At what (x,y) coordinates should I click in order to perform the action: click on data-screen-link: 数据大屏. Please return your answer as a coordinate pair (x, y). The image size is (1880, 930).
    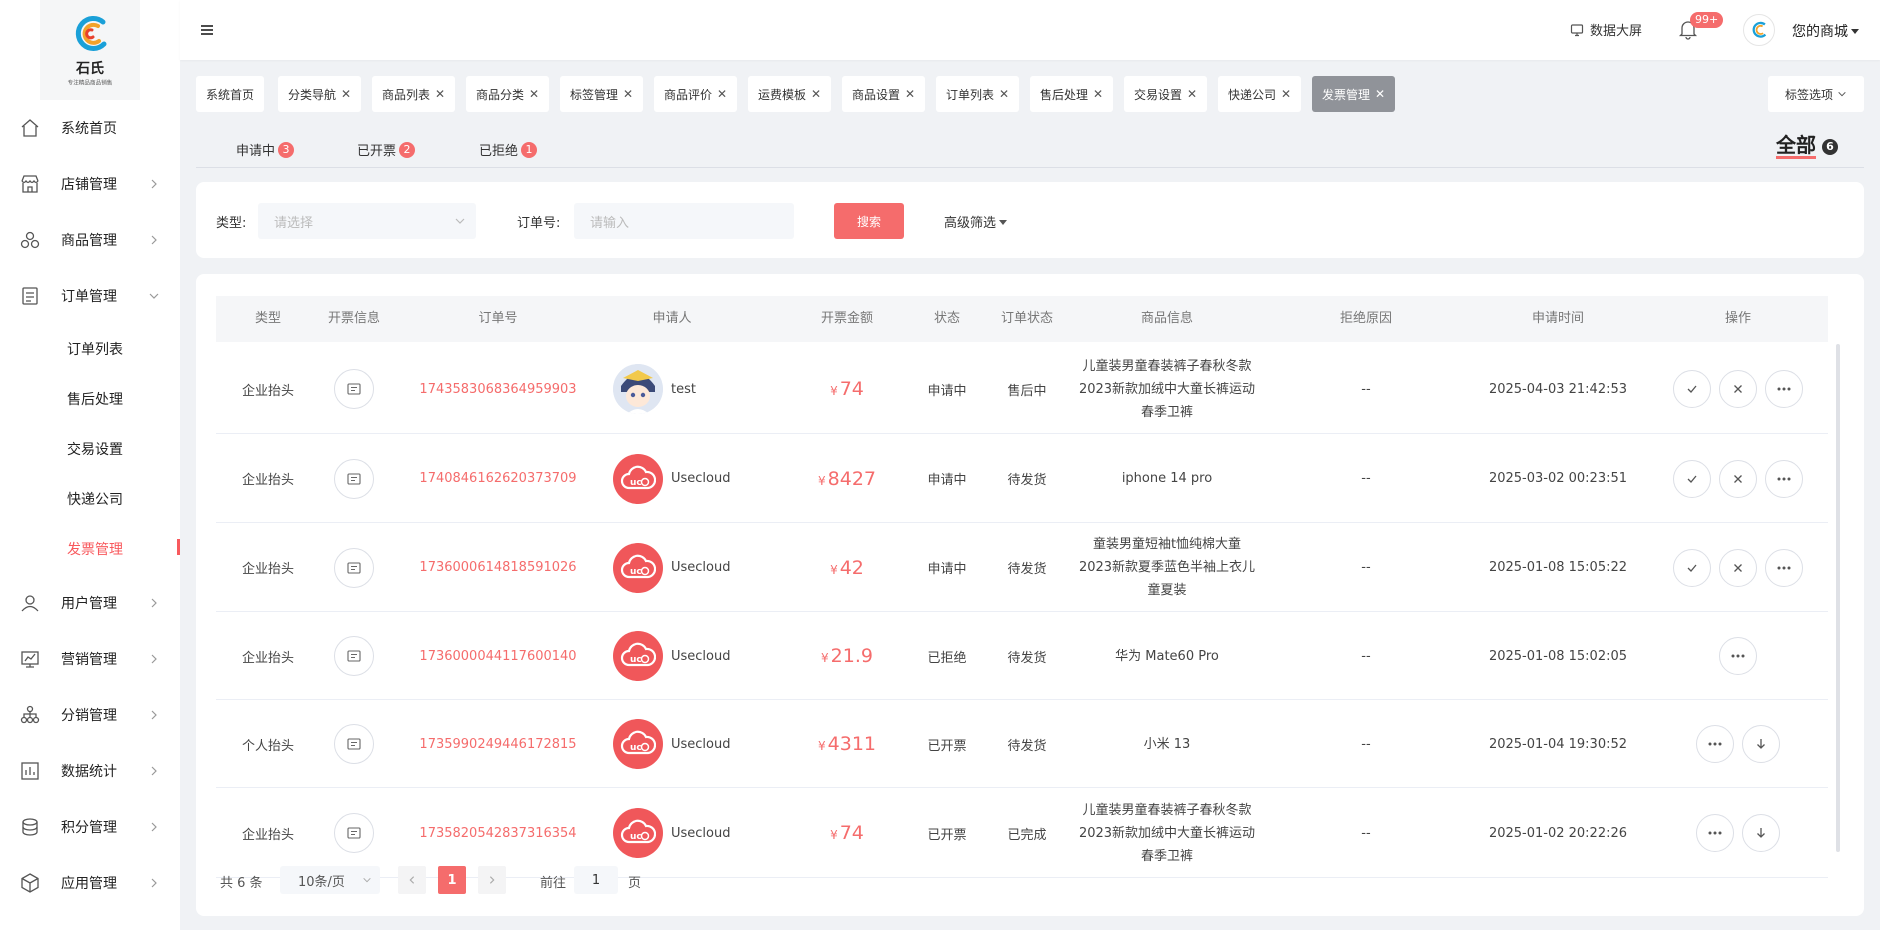
    Looking at the image, I should click on (1606, 29).